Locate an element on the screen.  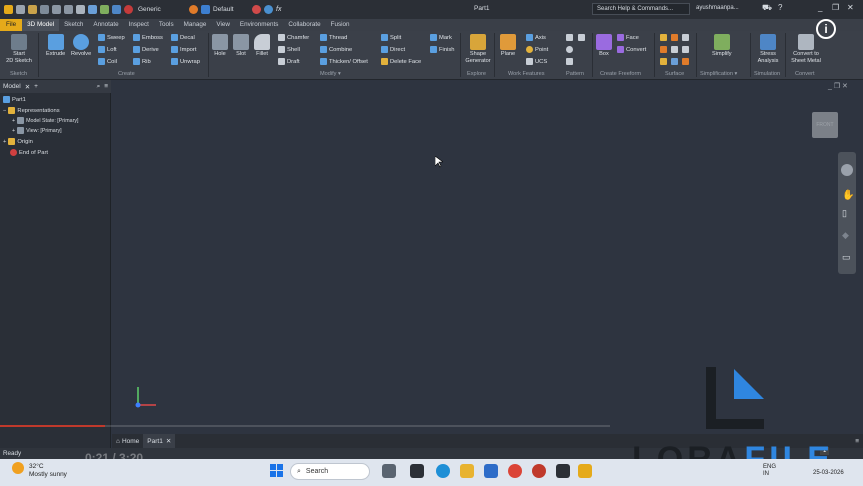
tab-collaborate: Collaborate is located at coordinates (304, 25).